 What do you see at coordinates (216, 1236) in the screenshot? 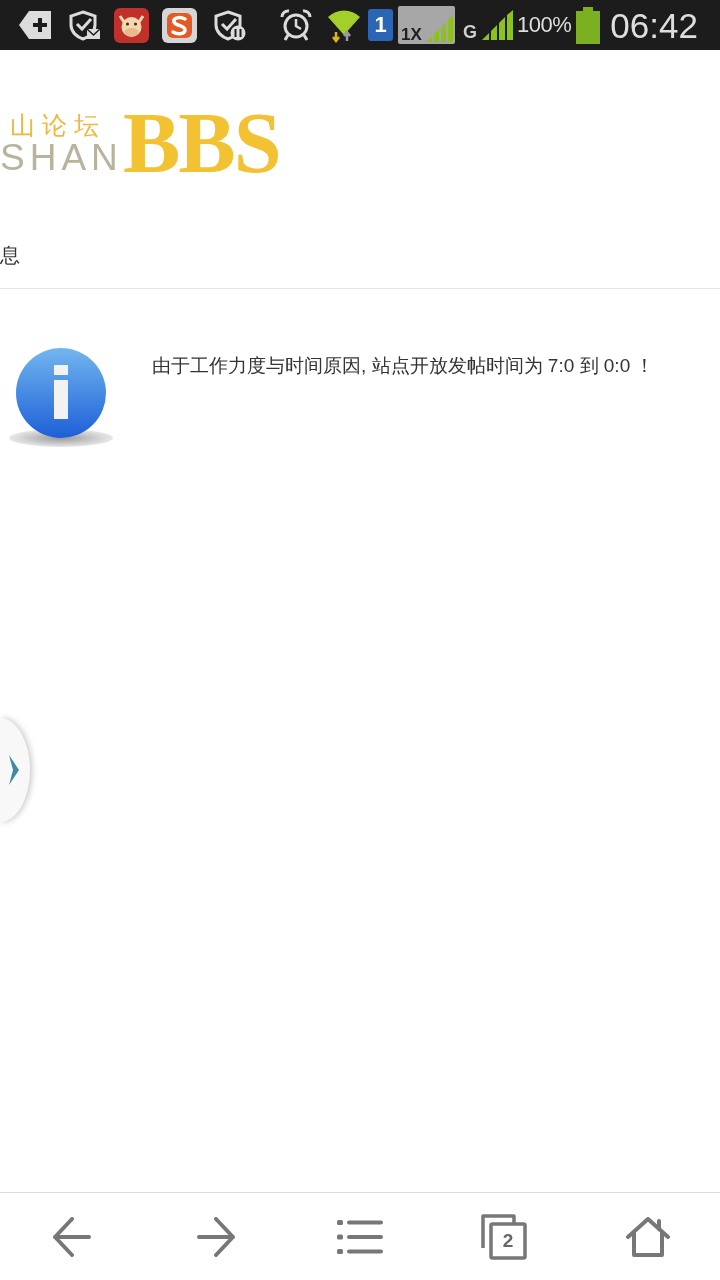
I see `forward-arrow-icon` at bounding box center [216, 1236].